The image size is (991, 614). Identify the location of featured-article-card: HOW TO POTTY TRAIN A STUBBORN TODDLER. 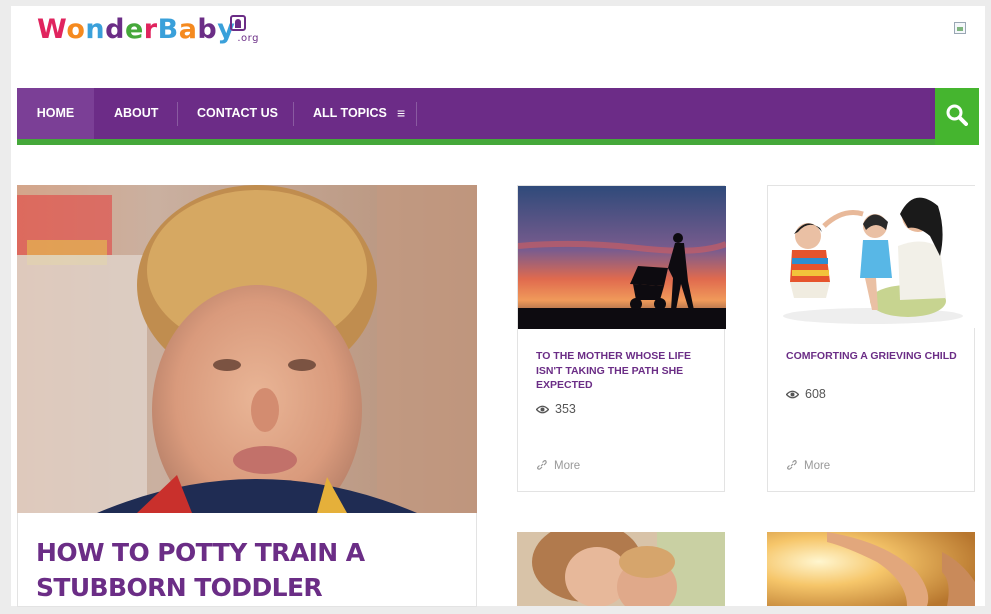
(247, 560).